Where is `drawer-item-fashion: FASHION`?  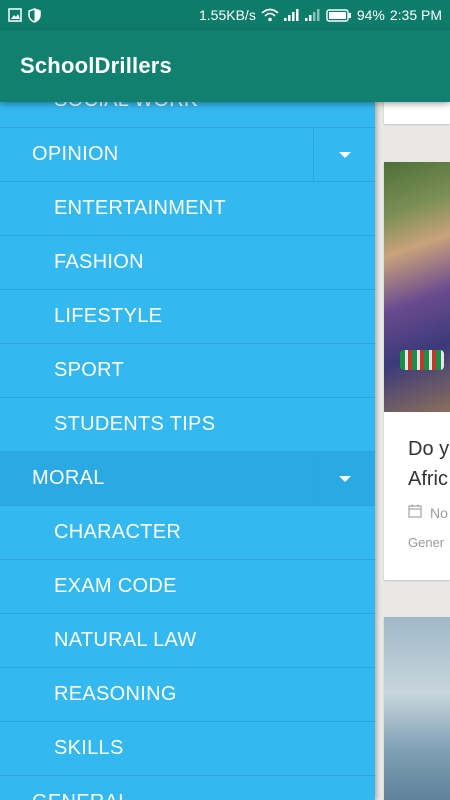
drawer-item-fashion: FASHION is located at coordinates (187, 263).